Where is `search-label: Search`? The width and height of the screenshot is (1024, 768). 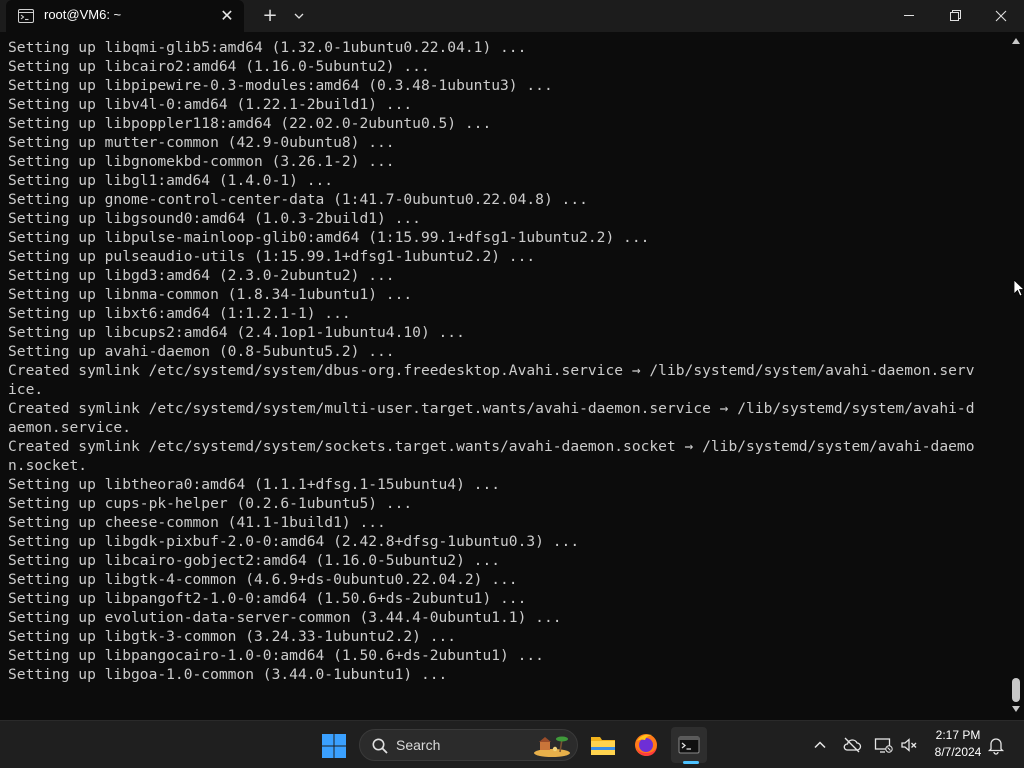 search-label: Search is located at coordinates (418, 745).